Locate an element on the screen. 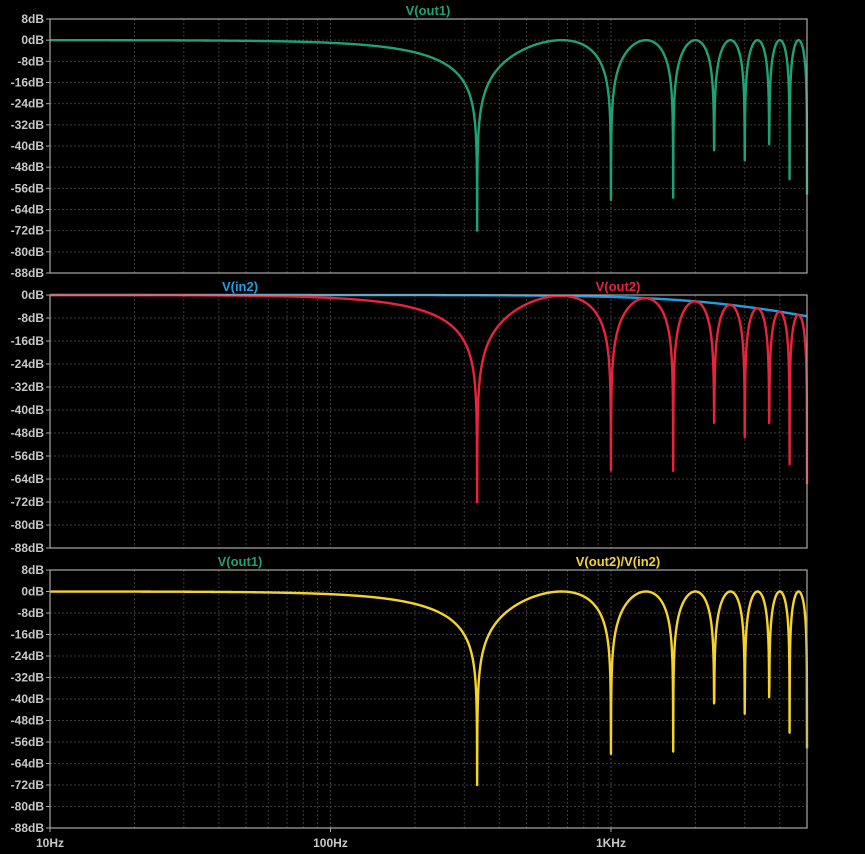  trace-label: V(out2) is located at coordinates (618, 286).